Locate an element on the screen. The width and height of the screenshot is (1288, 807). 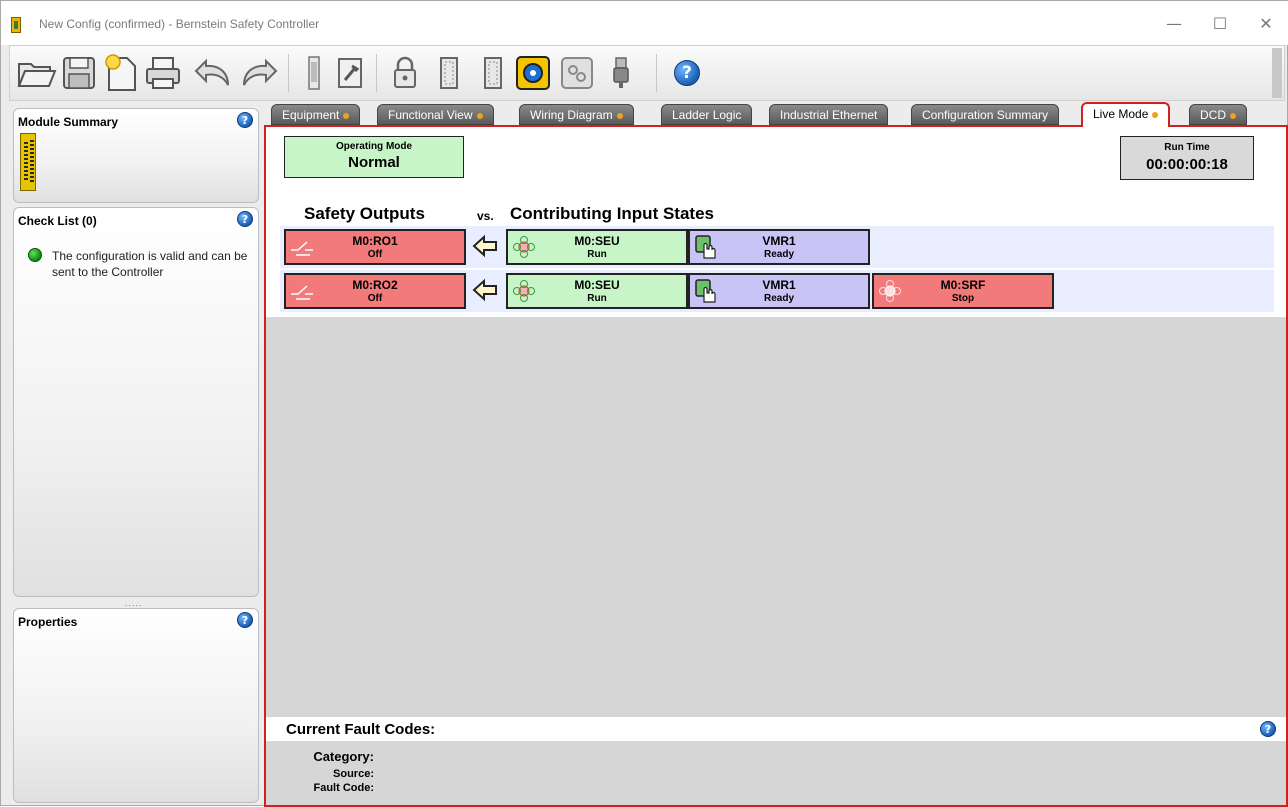
live-mode-icon is located at coordinates (533, 73).